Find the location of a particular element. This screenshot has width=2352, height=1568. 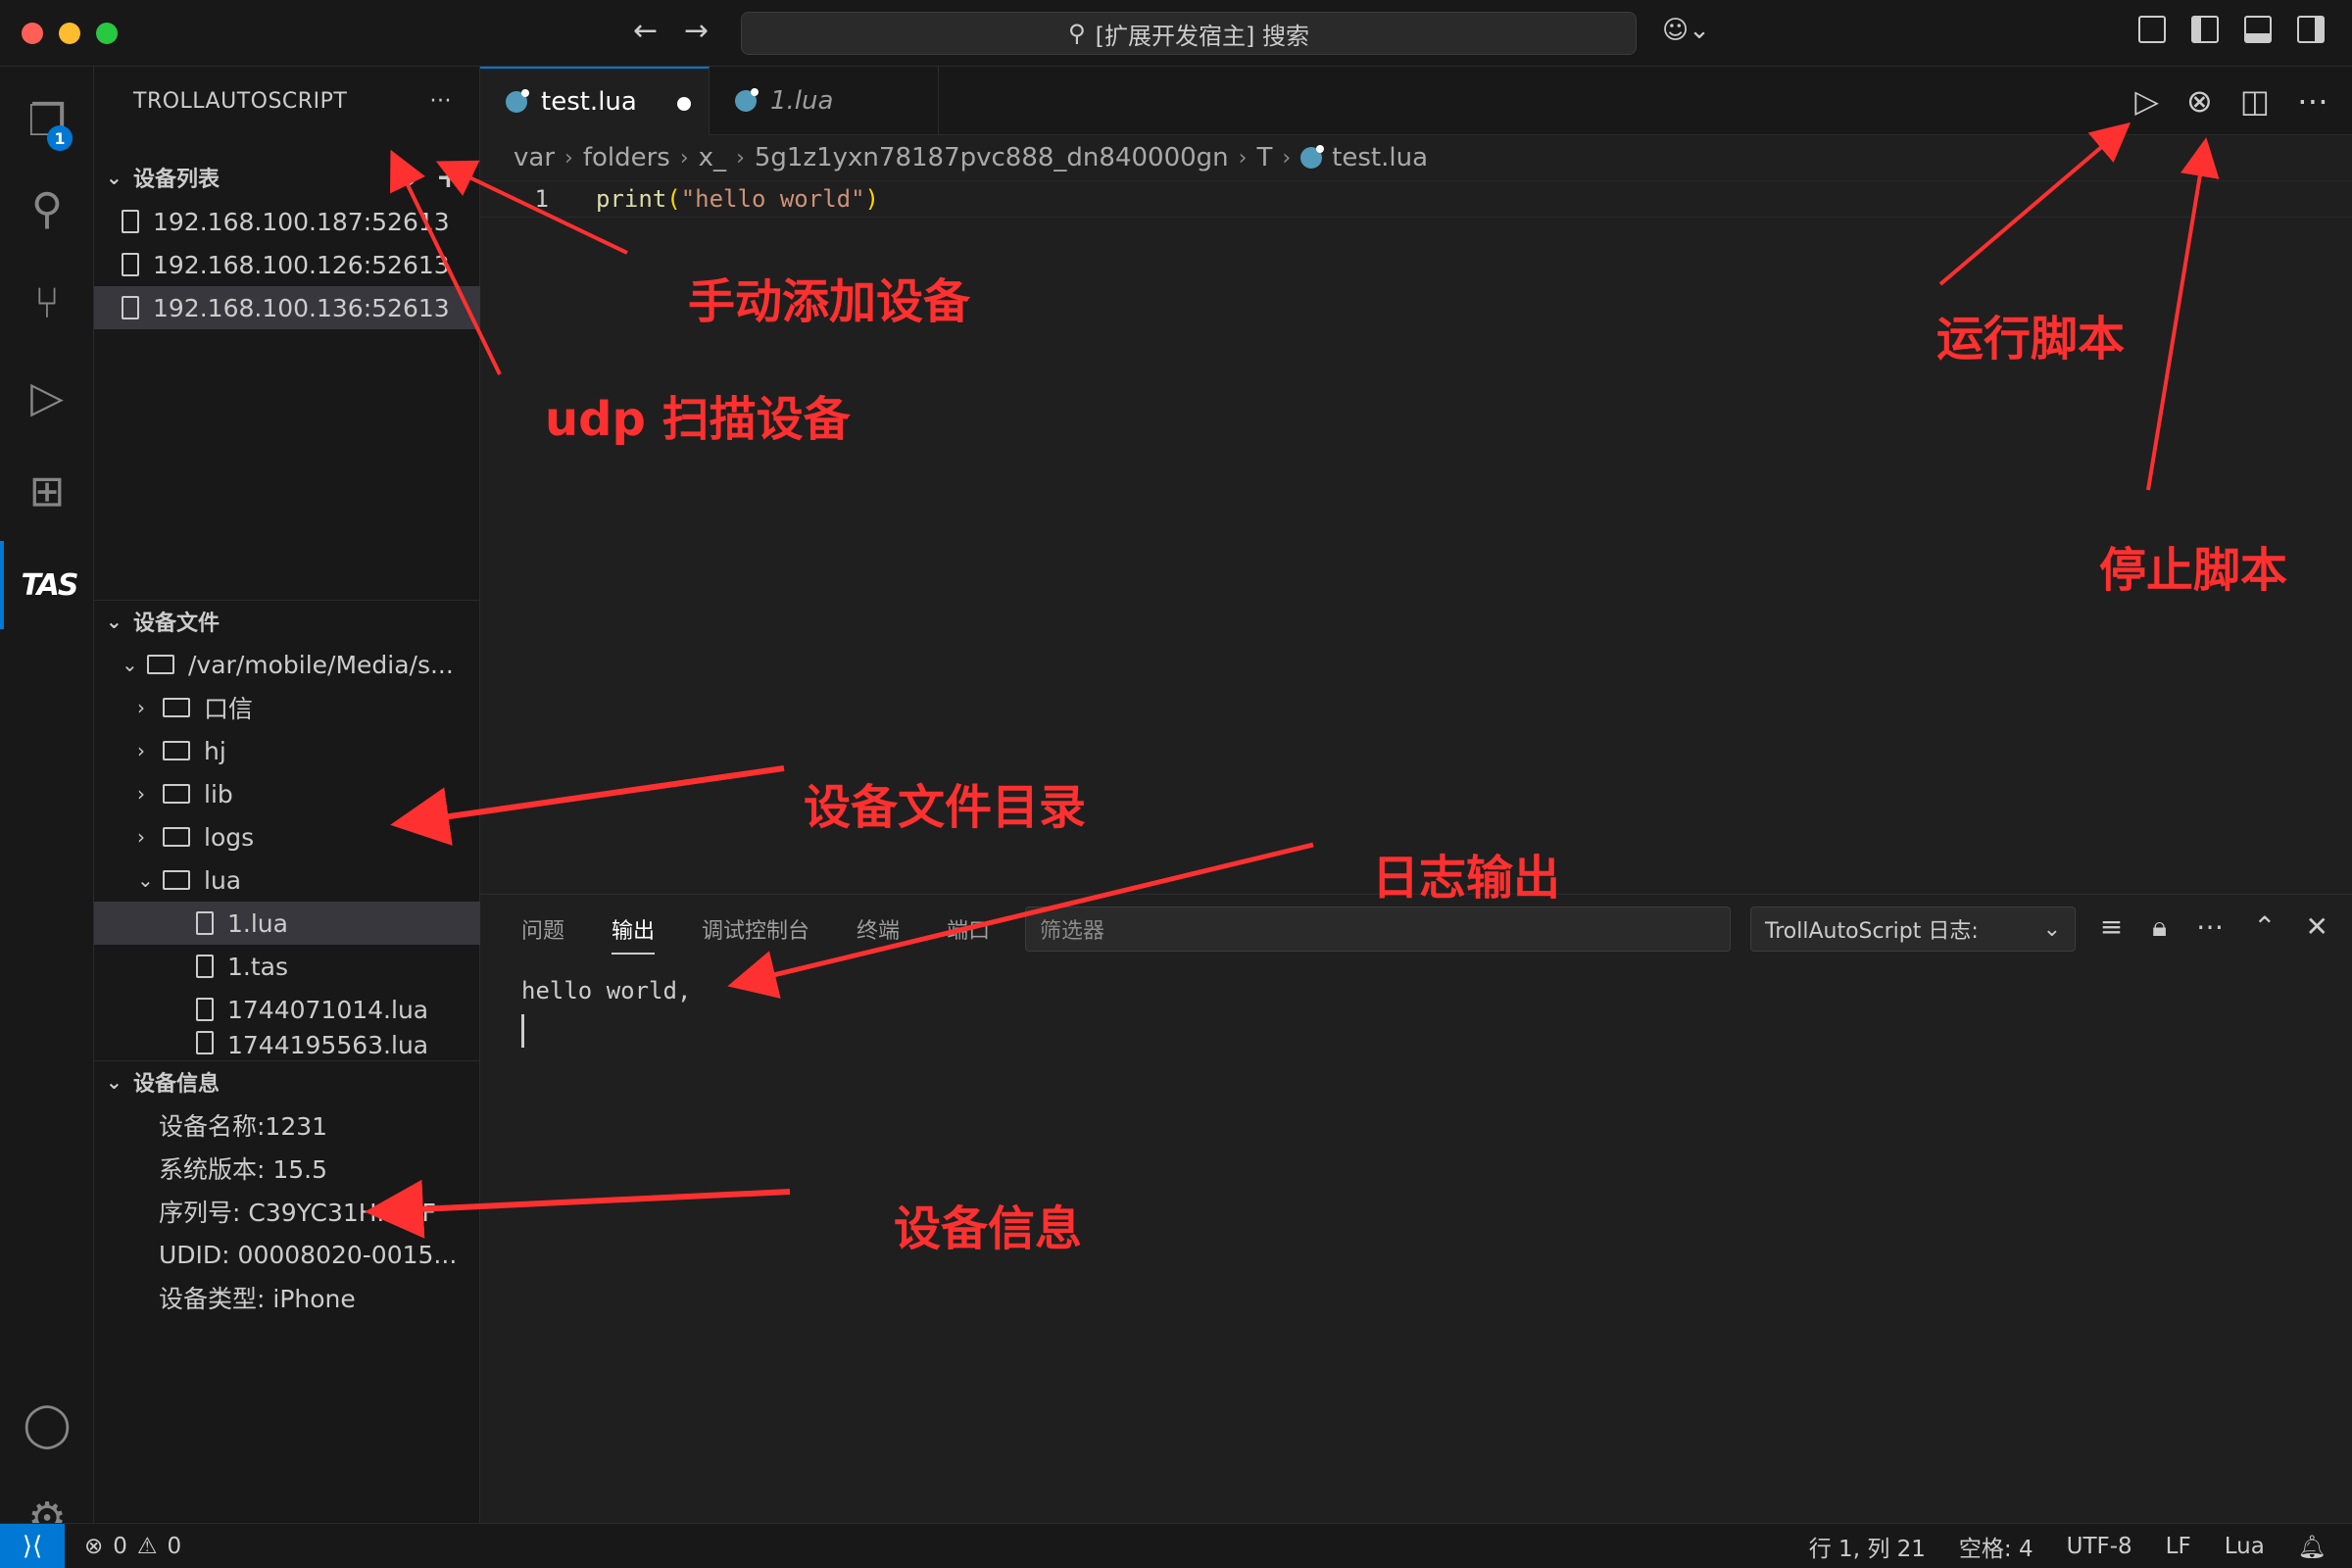

folder-label: lua is located at coordinates (223, 880).